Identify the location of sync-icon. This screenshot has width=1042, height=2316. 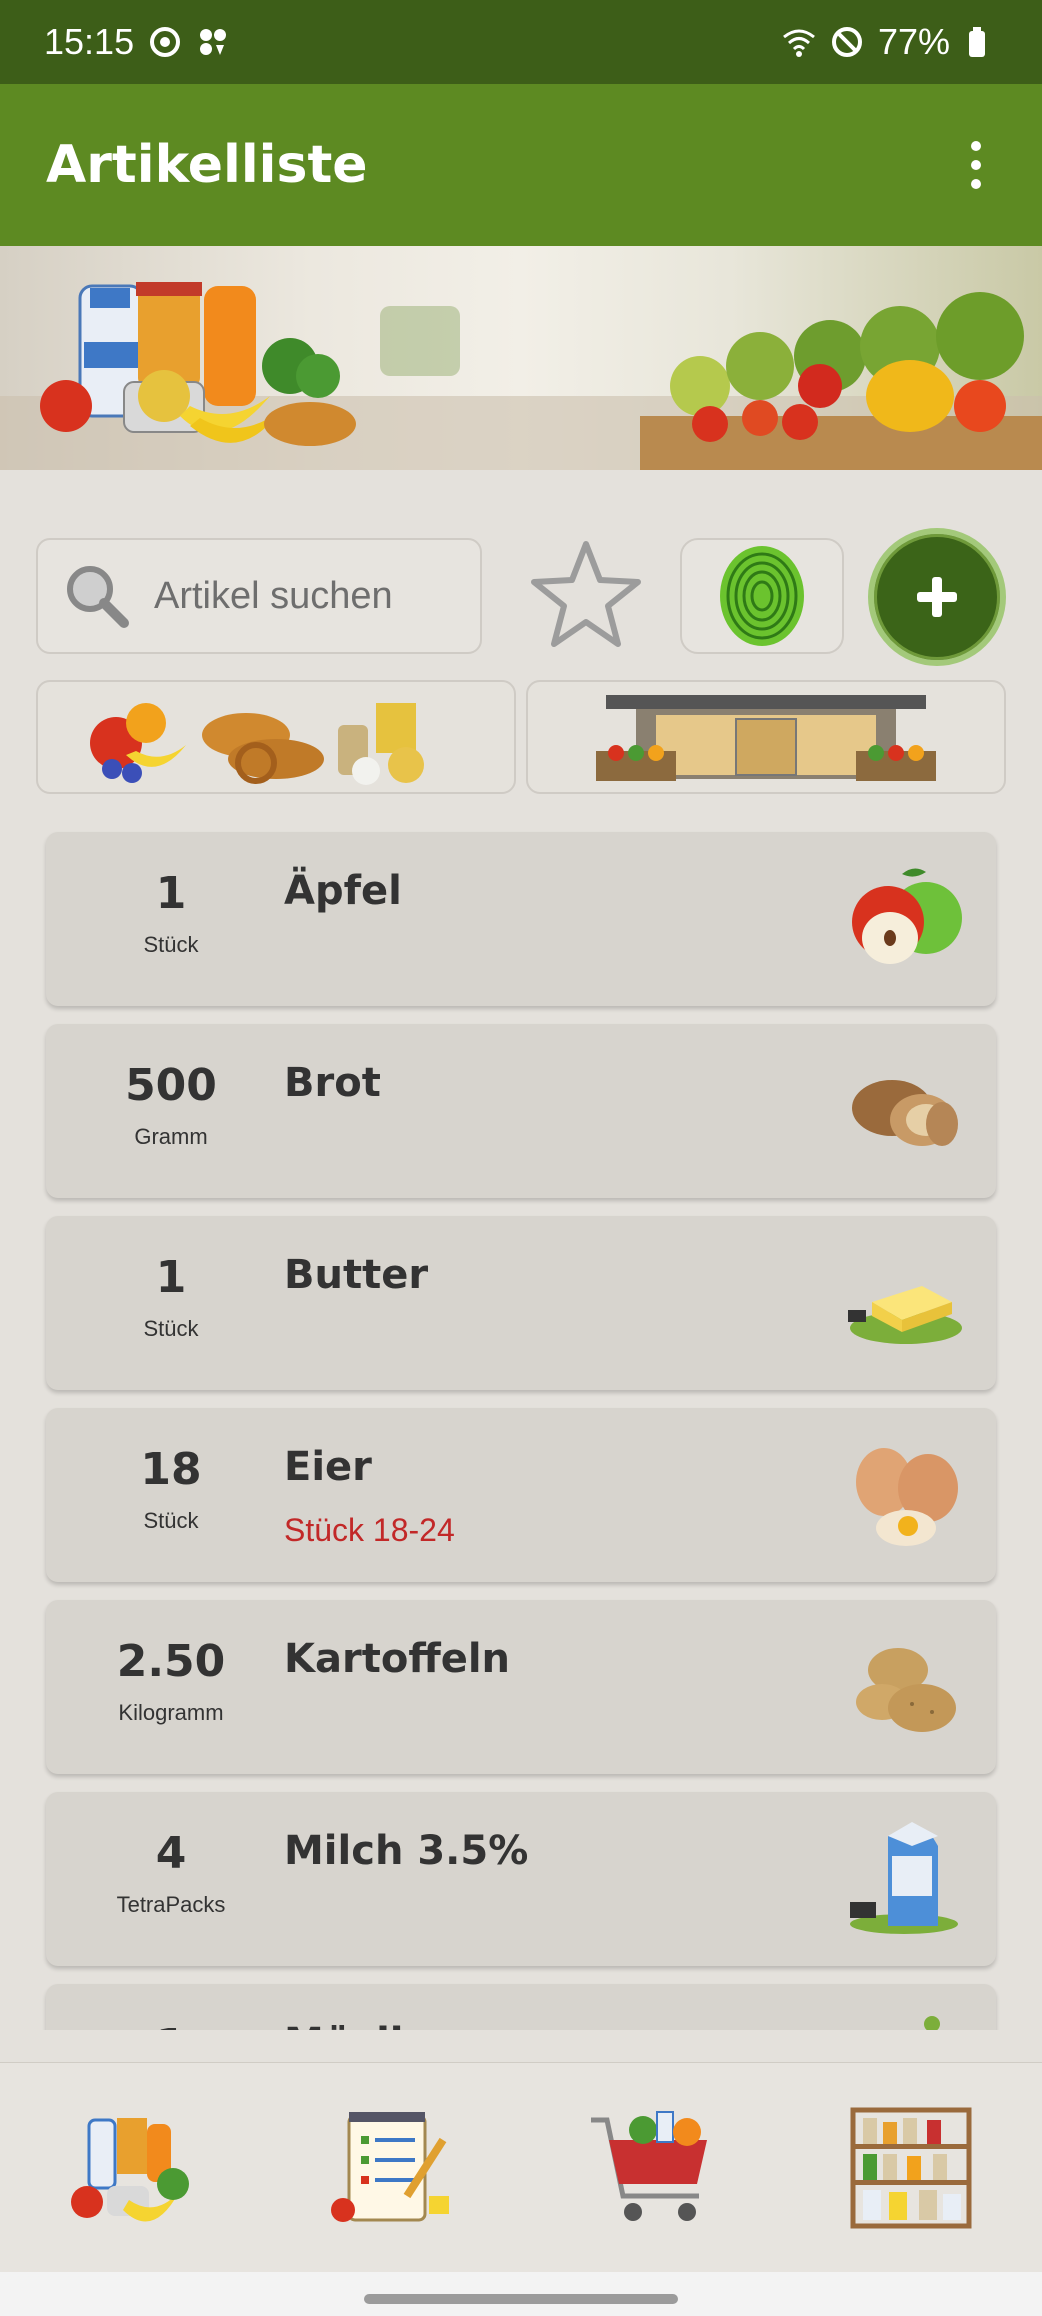
(165, 42).